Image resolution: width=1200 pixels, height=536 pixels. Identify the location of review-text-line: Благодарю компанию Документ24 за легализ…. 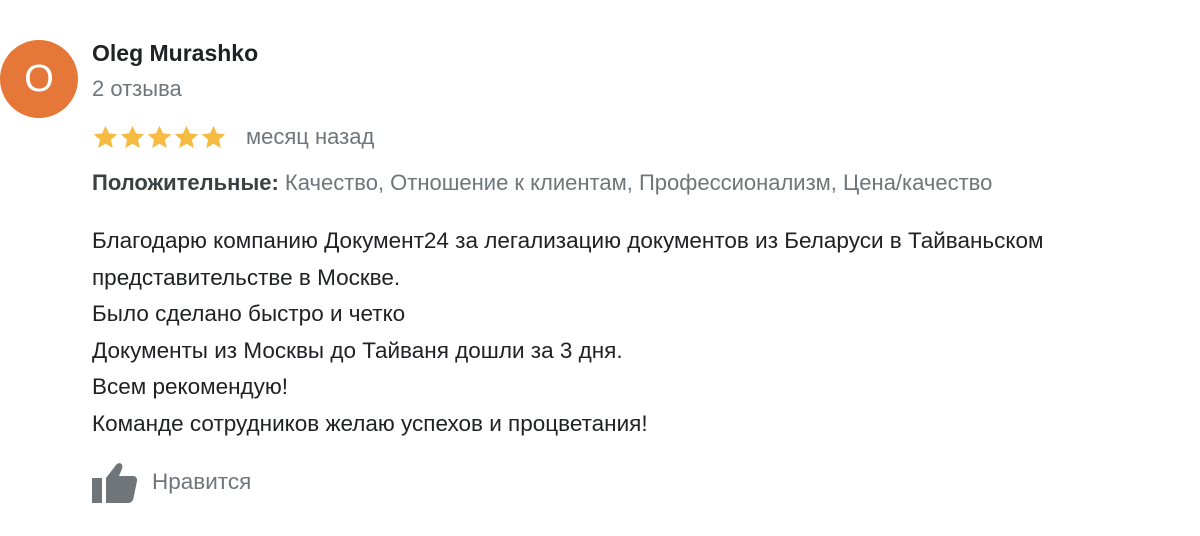
(568, 240).